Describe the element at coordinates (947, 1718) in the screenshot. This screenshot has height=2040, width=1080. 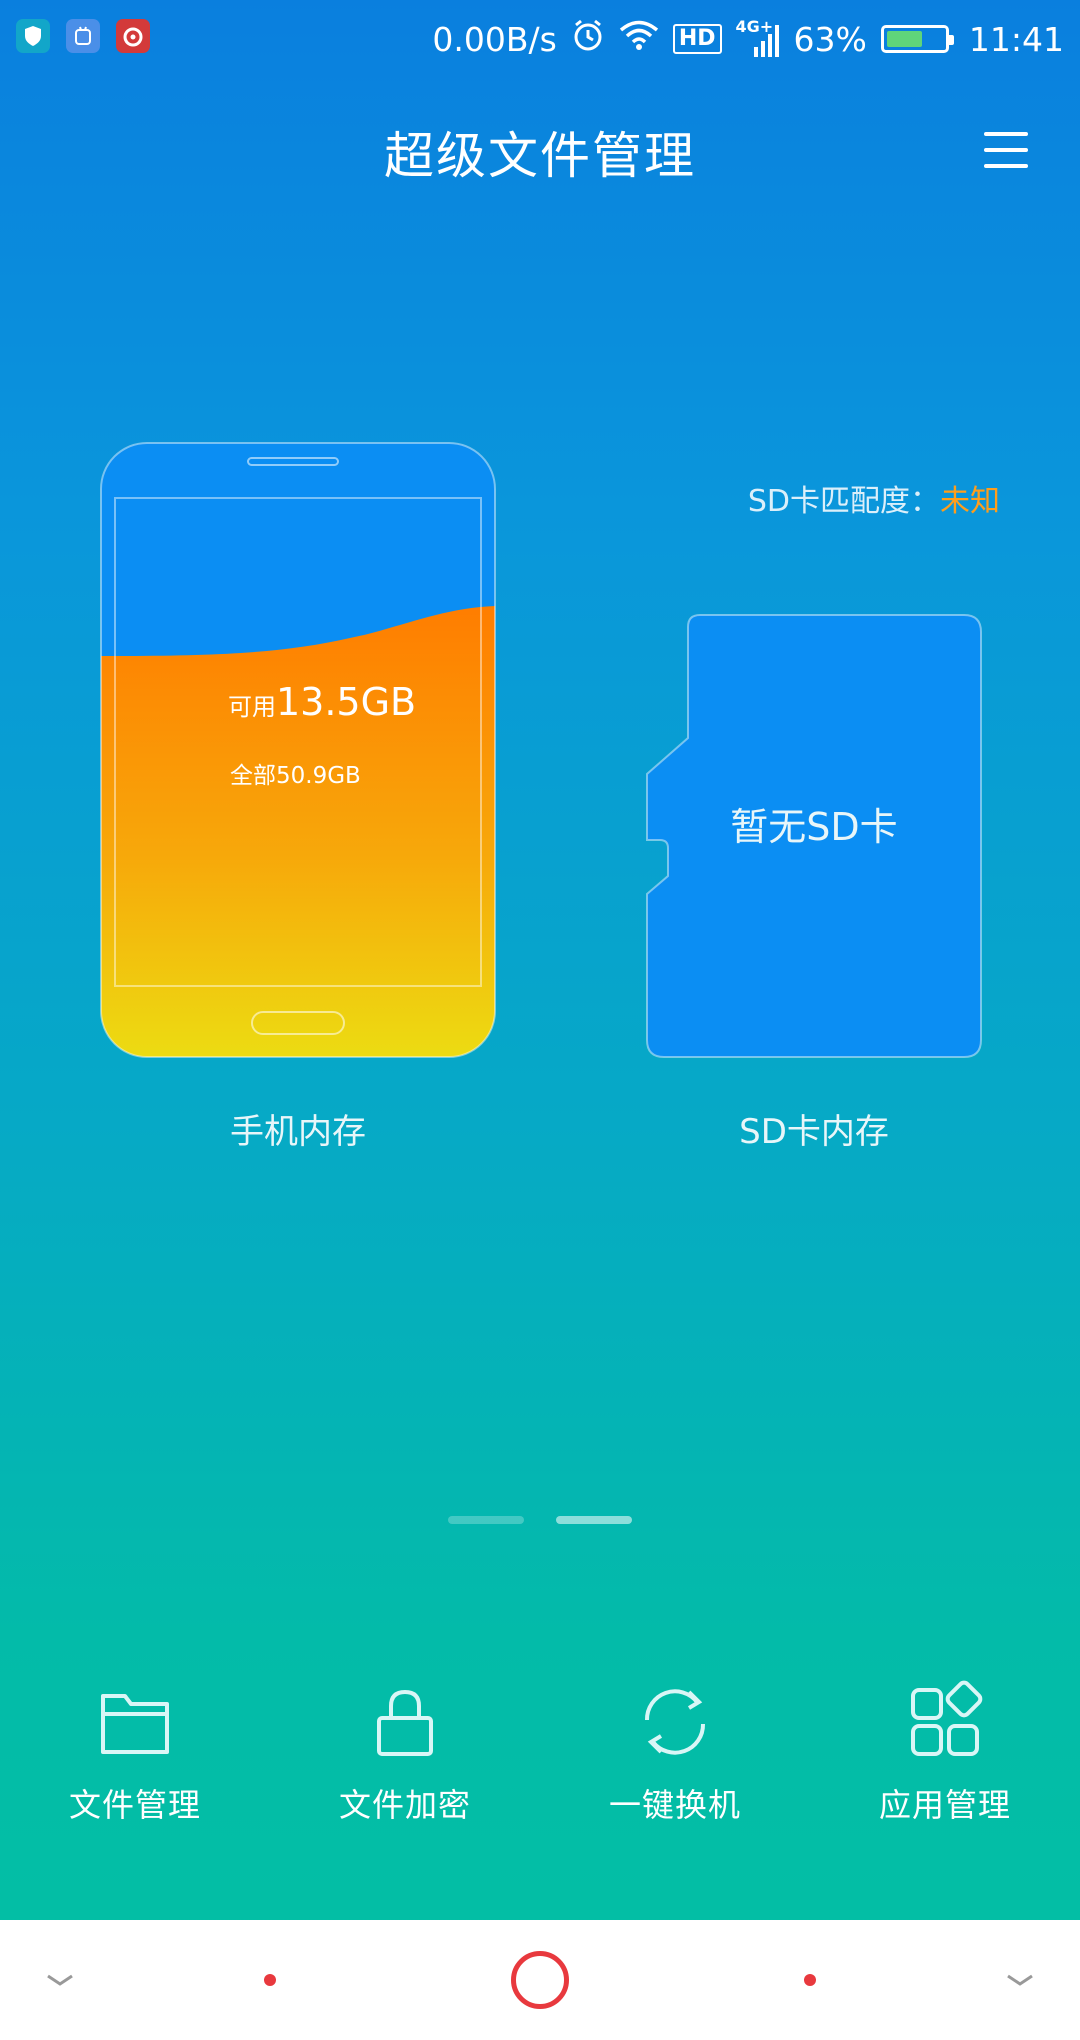
I see `apps-grid-icon` at that location.